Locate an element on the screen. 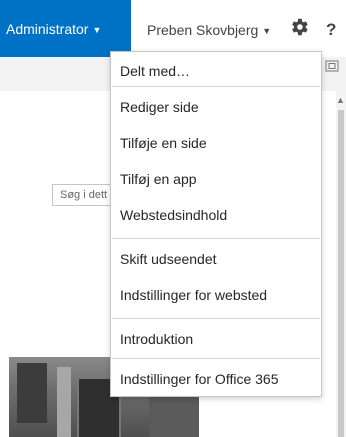 This screenshot has width=346, height=437. menu-item-change-look: Skift udseendet is located at coordinates (216, 259).